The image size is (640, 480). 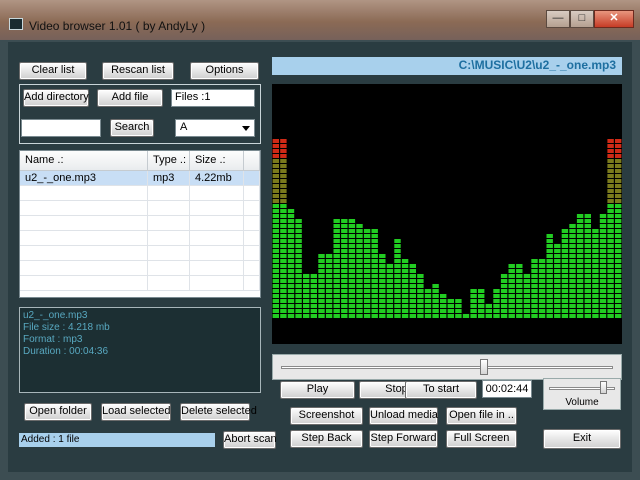 What do you see at coordinates (140, 178) in the screenshot?
I see `table-row: u2_-_one.mp3 mp3 4.22mb` at bounding box center [140, 178].